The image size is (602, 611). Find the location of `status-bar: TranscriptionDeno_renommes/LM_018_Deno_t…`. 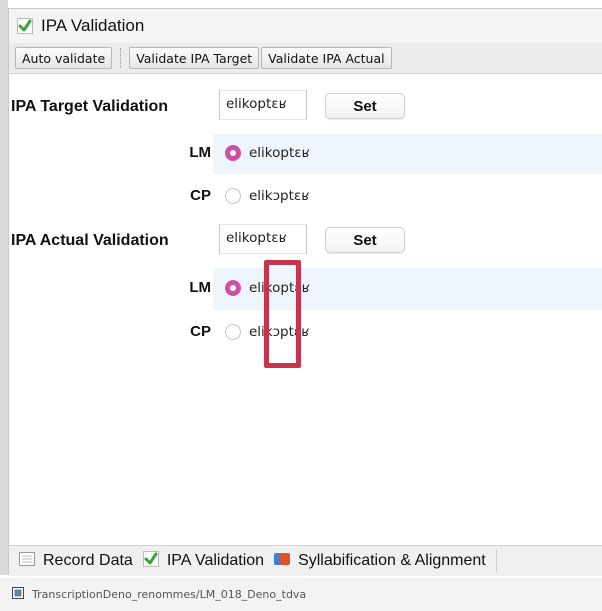

status-bar: TranscriptionDeno_renommes/LM_018_Deno_t… is located at coordinates (301, 594).